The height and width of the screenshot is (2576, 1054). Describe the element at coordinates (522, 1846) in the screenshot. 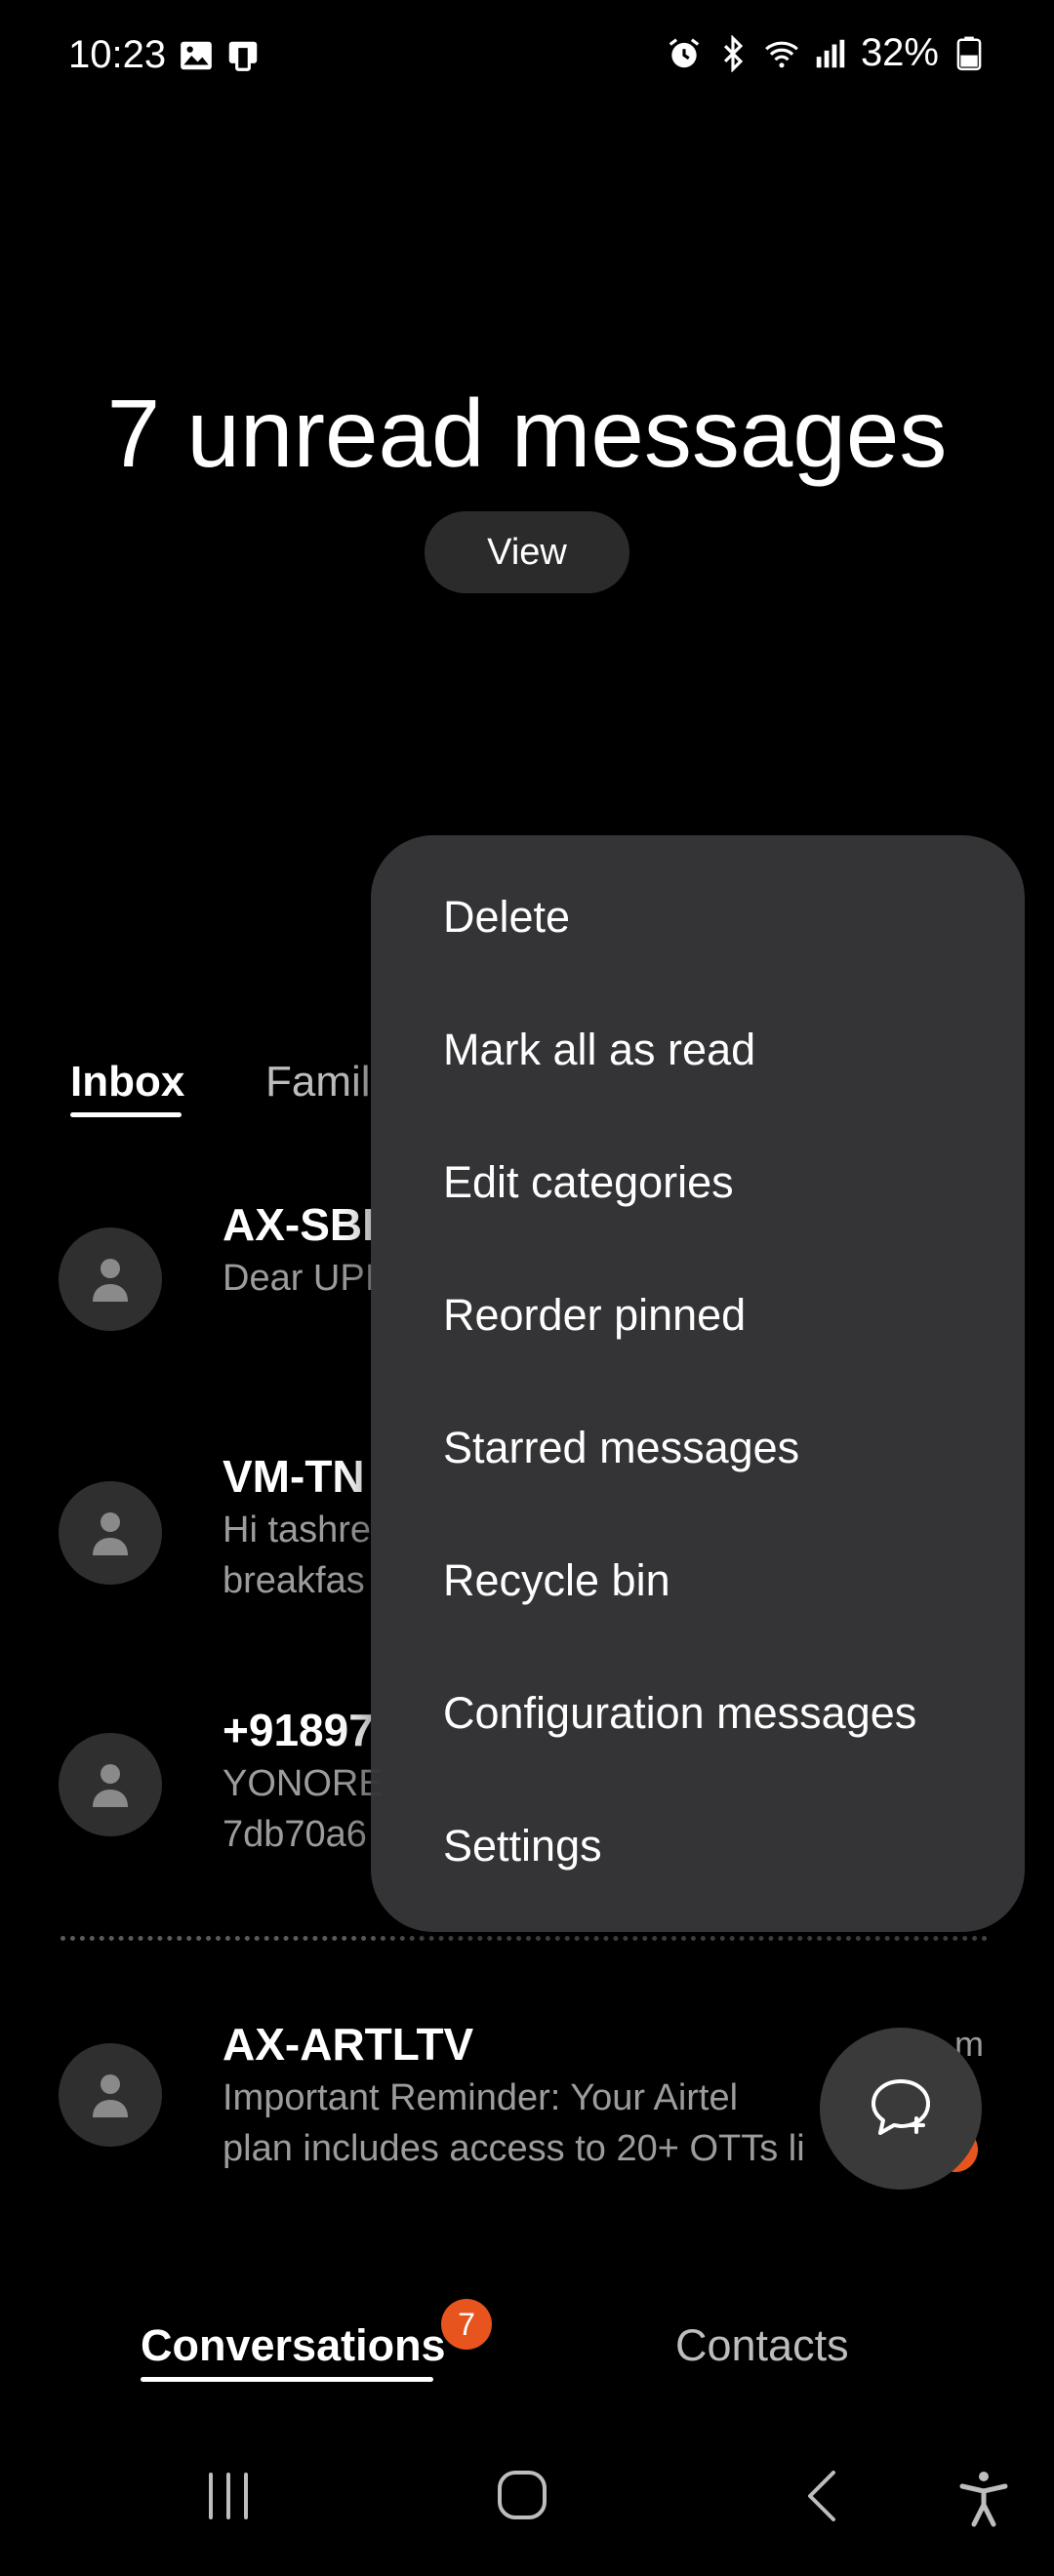

I see `menu-item-settings: Settings` at that location.